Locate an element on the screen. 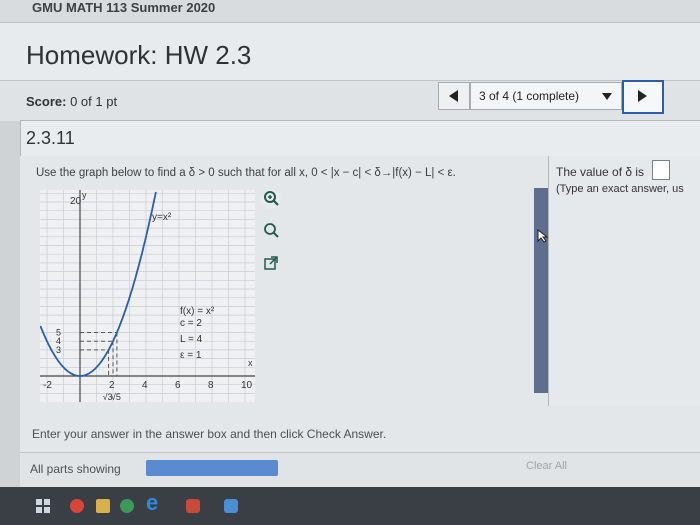 Image resolution: width=700 pixels, height=525 pixels. parts-progress-bar is located at coordinates (212, 468).